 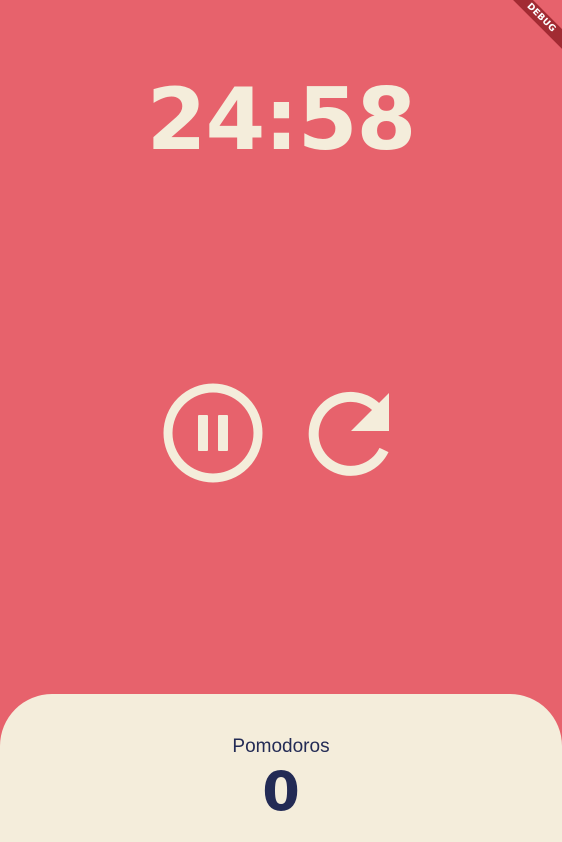 I want to click on pomodoros-count: 0, so click(x=281, y=791).